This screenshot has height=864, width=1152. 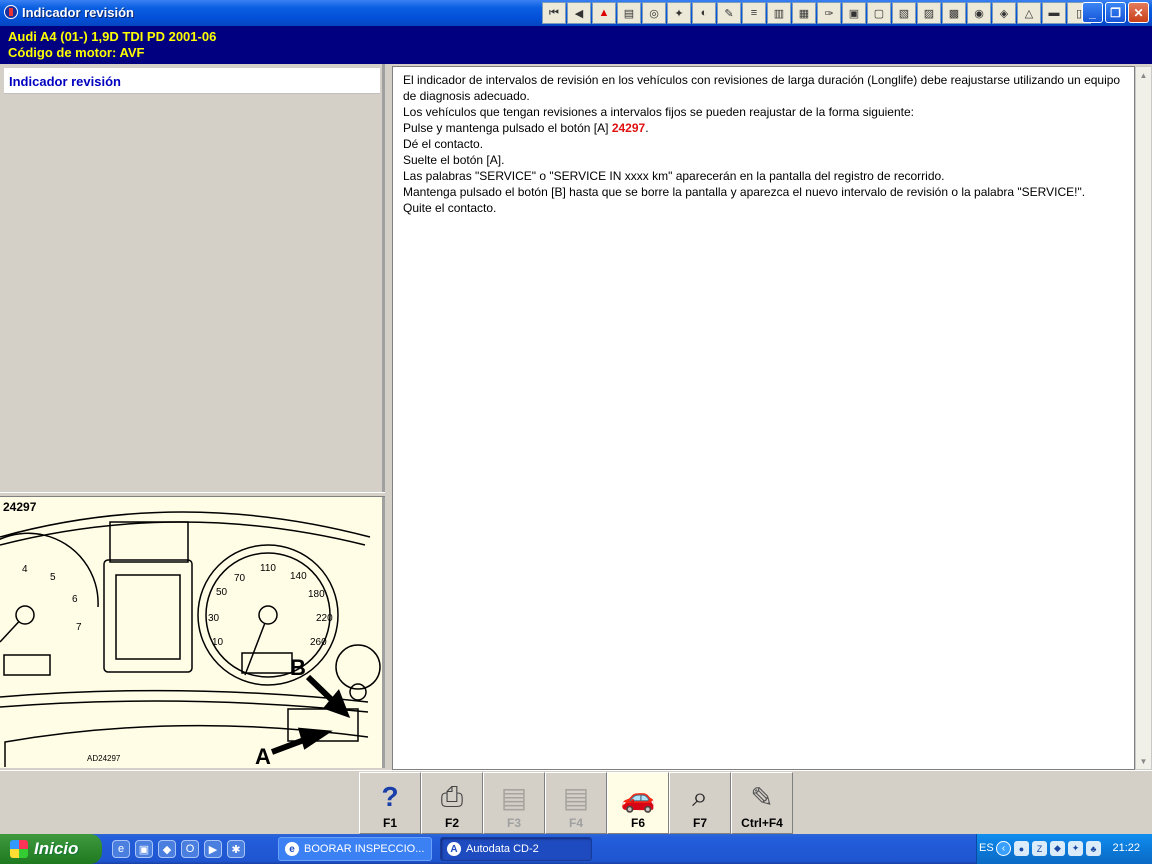 I want to click on tools-icon: ✦, so click(x=679, y=13).